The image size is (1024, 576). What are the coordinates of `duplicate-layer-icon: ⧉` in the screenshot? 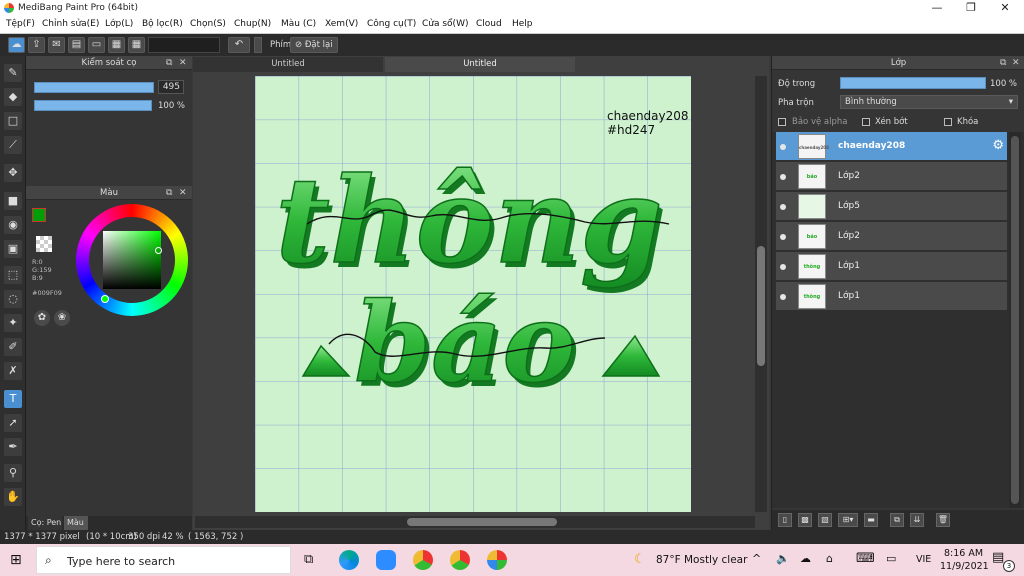 It's located at (897, 520).